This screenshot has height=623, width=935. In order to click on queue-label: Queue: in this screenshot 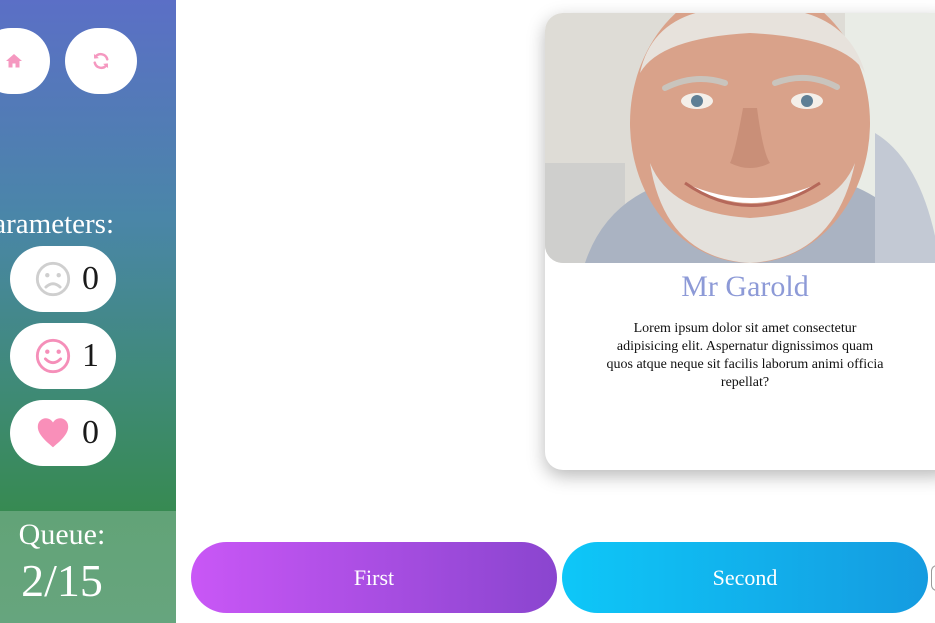, I will do `click(62, 534)`.